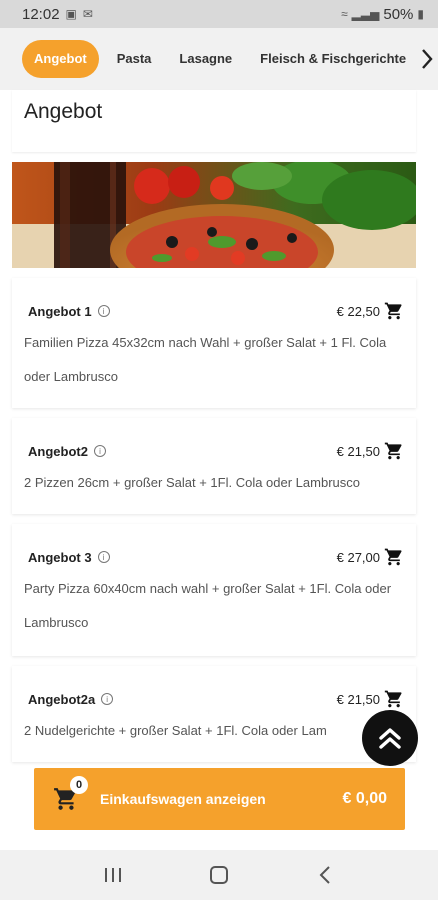 The image size is (438, 900). Describe the element at coordinates (358, 557) in the screenshot. I see `offer-price: € 27,00` at that location.